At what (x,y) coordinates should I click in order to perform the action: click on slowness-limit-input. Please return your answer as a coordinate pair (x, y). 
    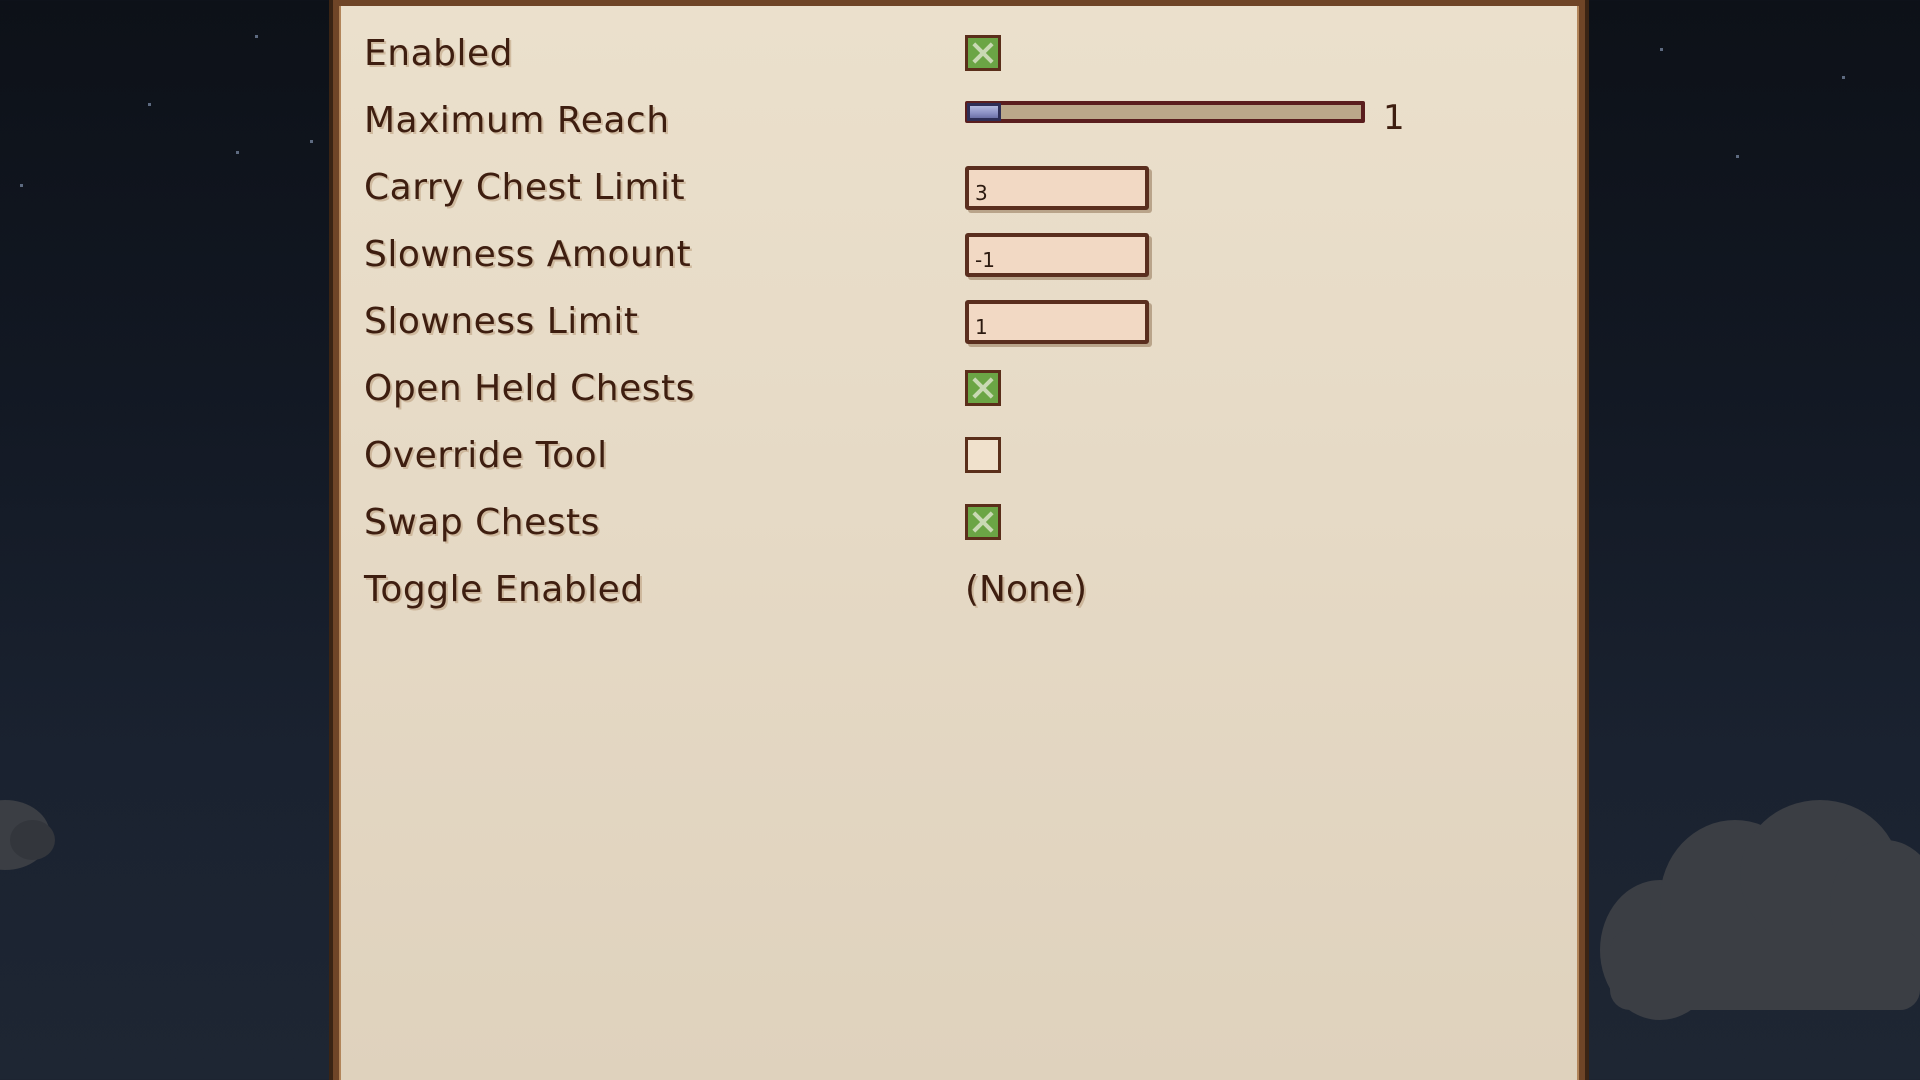
    Looking at the image, I should click on (1057, 322).